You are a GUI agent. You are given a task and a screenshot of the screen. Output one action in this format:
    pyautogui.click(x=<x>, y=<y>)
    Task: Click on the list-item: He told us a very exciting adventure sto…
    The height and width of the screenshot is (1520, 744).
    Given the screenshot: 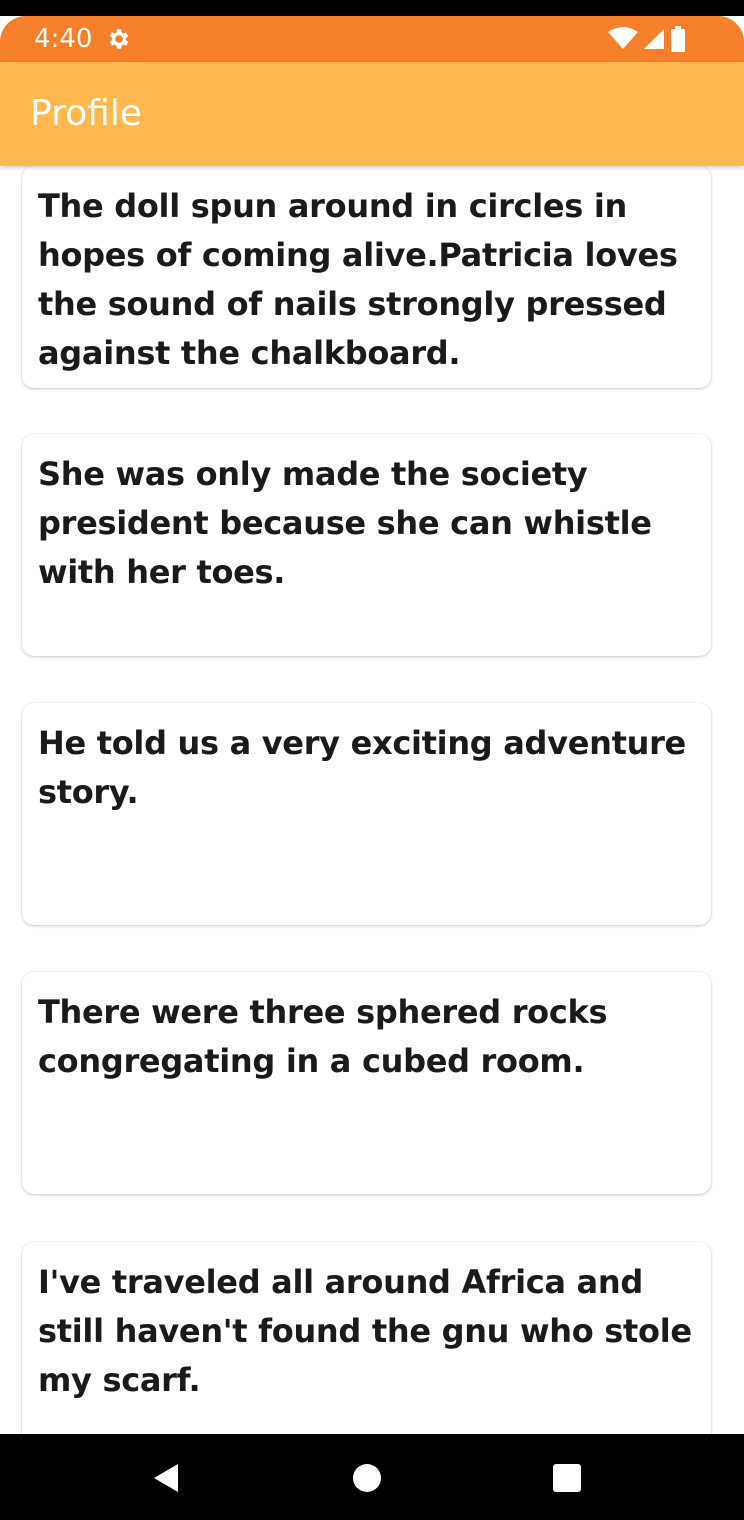 What is the action you would take?
    pyautogui.click(x=366, y=814)
    